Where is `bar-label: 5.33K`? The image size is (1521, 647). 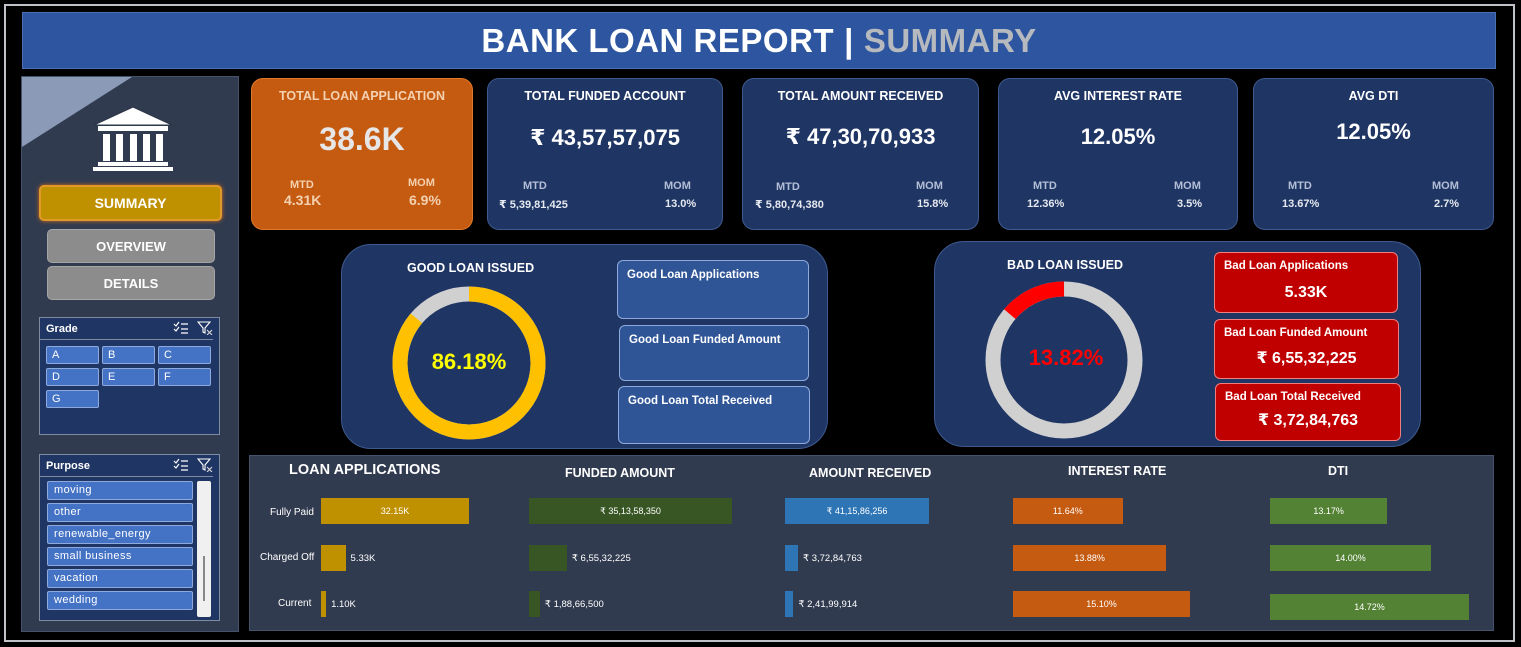
bar-label: 5.33K is located at coordinates (363, 558).